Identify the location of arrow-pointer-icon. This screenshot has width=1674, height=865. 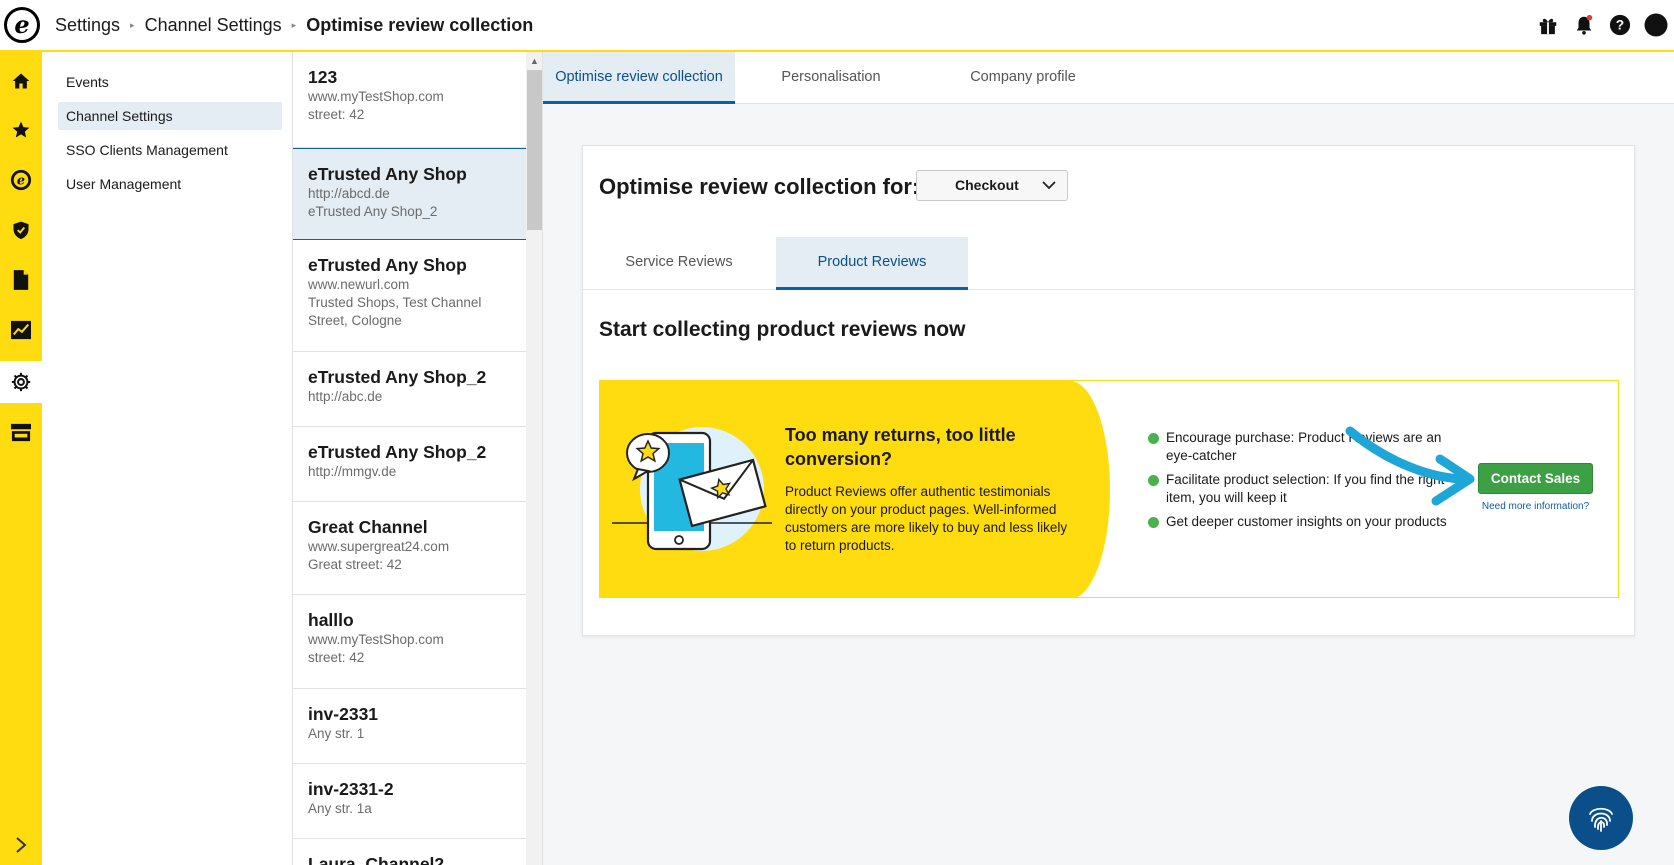
(1410, 466).